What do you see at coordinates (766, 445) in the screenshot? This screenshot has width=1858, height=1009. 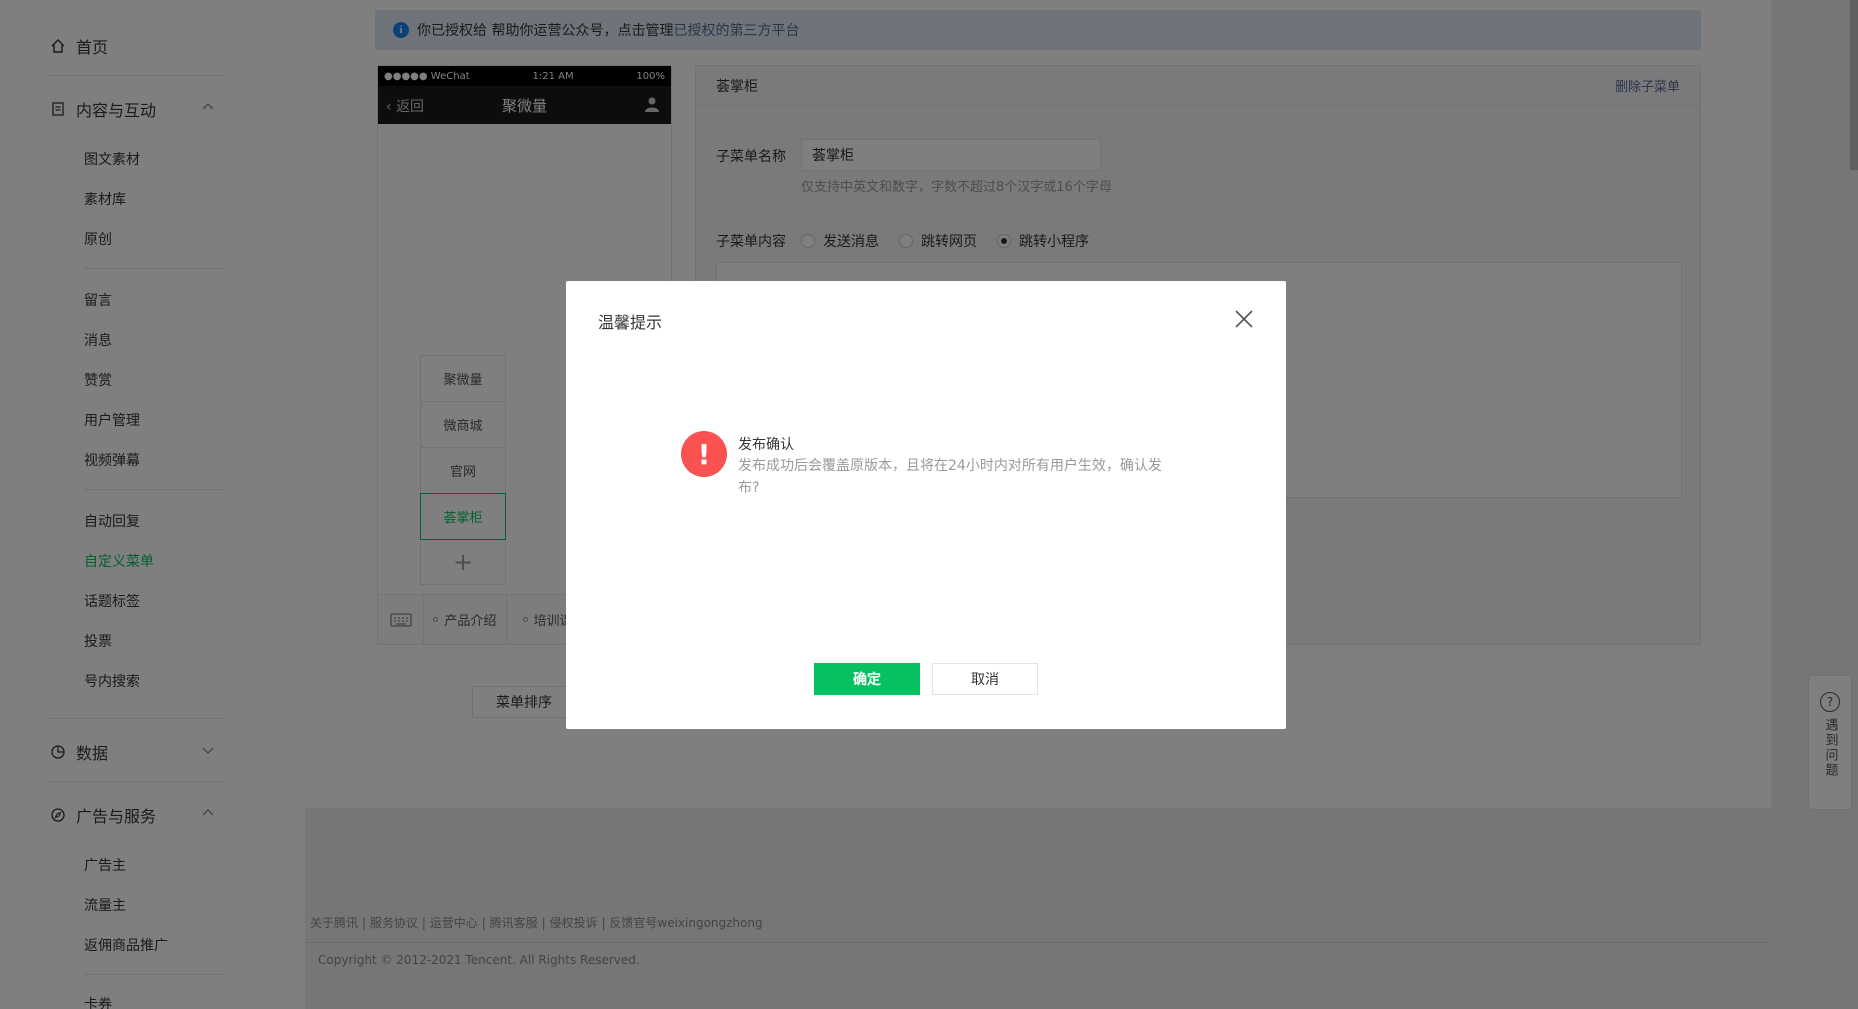 I see `message-title: 发布确认` at bounding box center [766, 445].